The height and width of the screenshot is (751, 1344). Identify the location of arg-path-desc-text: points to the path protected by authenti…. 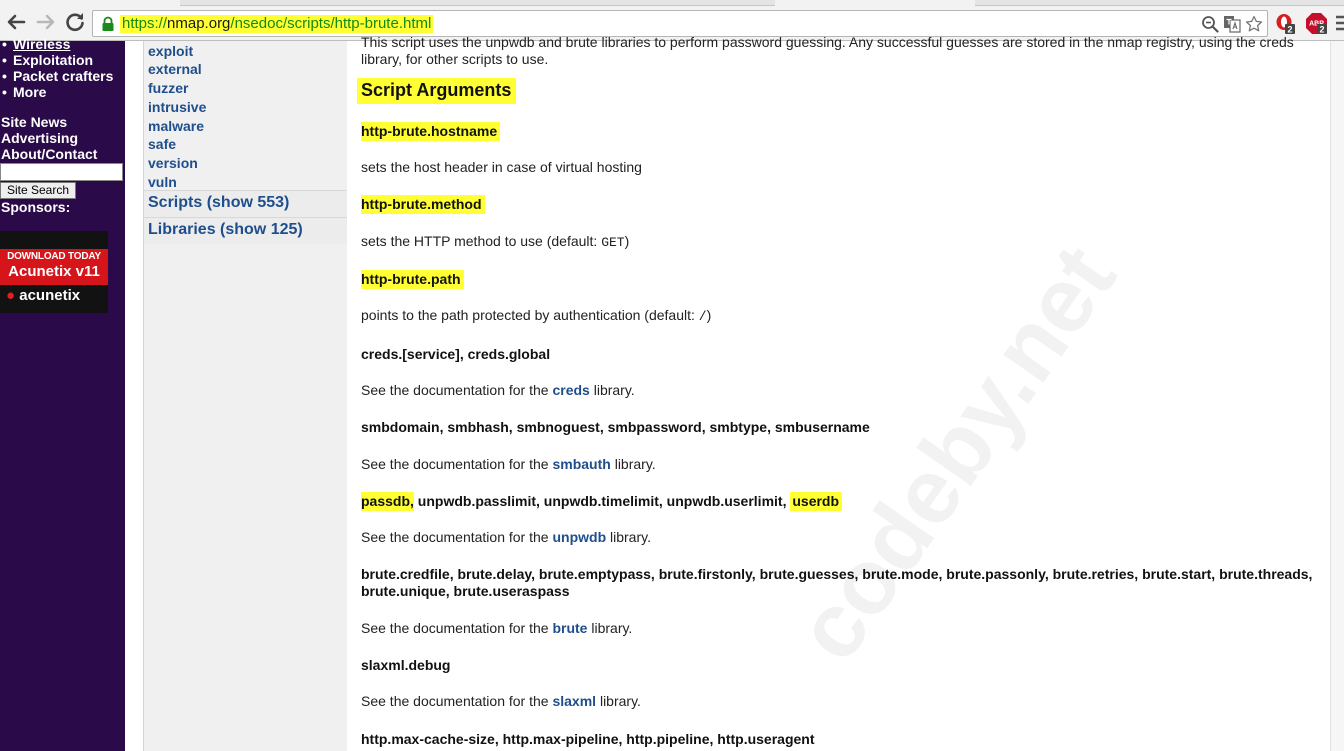
(530, 315).